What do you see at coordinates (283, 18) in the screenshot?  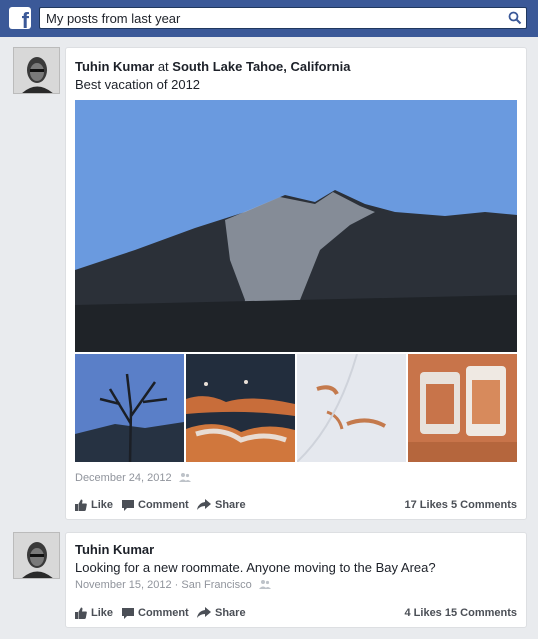 I see `search-input: My posts from last year` at bounding box center [283, 18].